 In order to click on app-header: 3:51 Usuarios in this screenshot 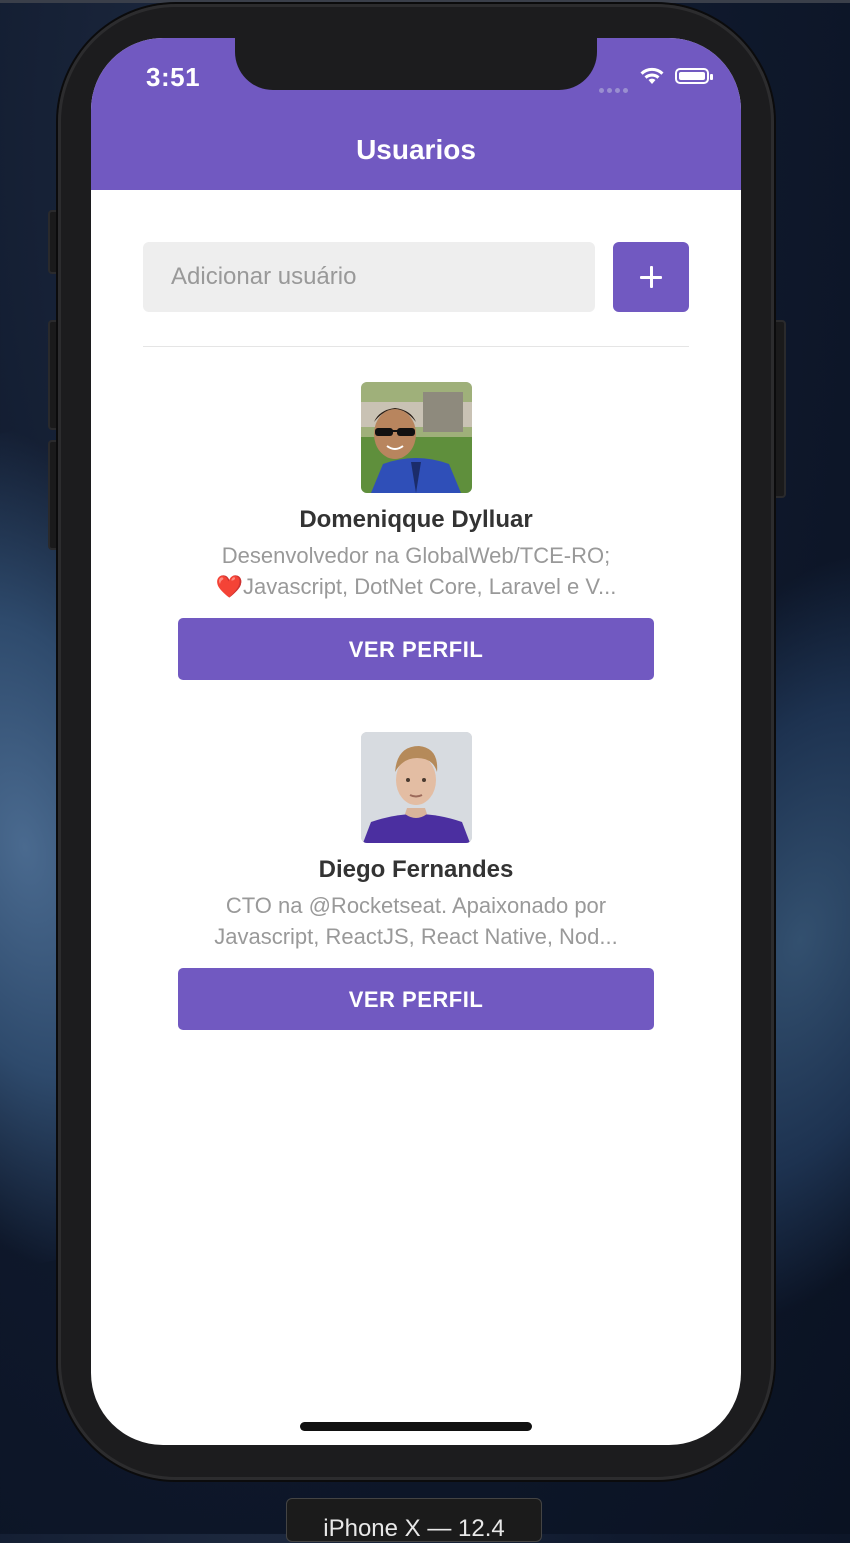, I will do `click(416, 114)`.